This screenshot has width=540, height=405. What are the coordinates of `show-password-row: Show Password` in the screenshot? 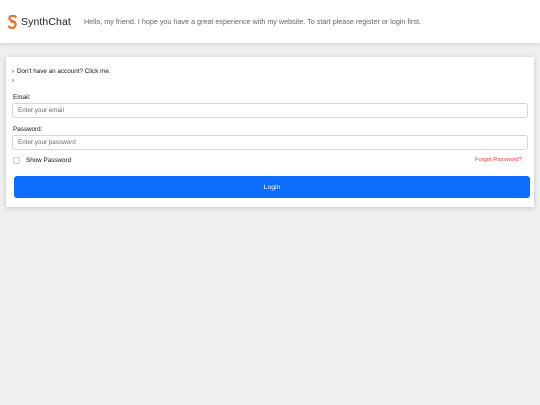 It's located at (42, 160).